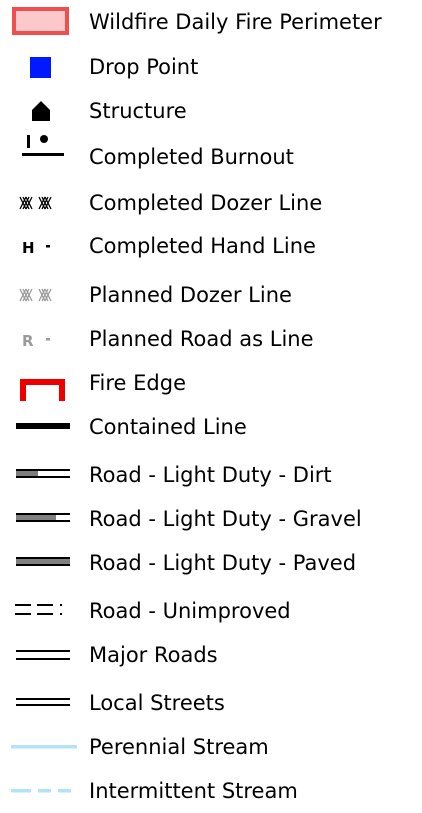 This screenshot has height=813, width=422. I want to click on drop-point-square-icon, so click(40, 67).